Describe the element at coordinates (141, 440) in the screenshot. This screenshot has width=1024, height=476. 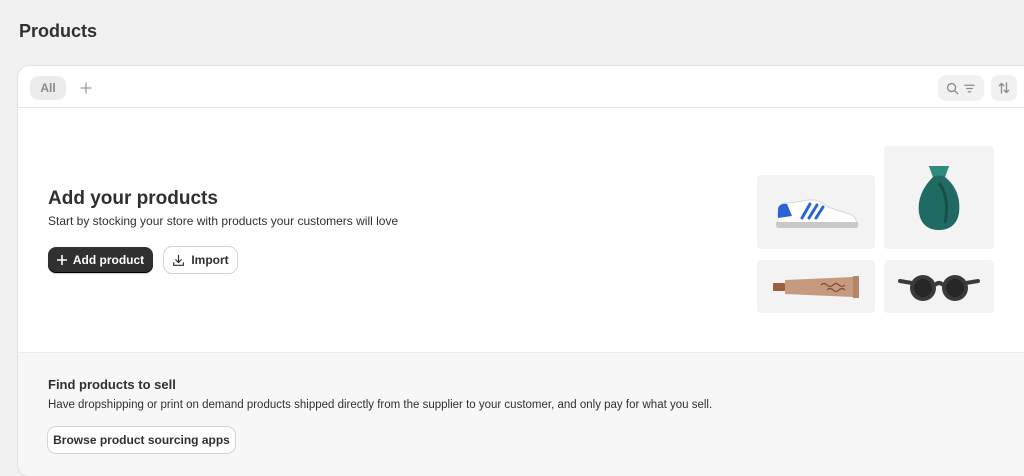
I see `browse-sourcing-apps-button: Browse product sourcing apps` at that location.